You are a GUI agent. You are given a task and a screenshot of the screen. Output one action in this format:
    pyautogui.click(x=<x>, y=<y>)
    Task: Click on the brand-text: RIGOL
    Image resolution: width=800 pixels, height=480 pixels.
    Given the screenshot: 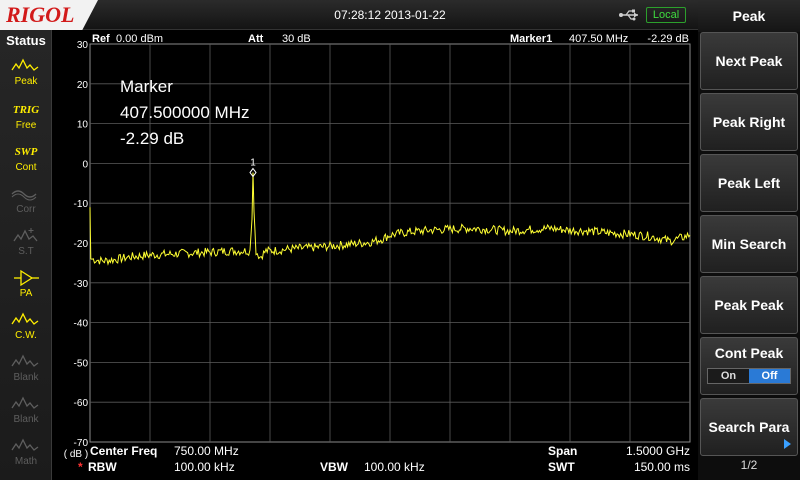 What is the action you would take?
    pyautogui.click(x=40, y=14)
    